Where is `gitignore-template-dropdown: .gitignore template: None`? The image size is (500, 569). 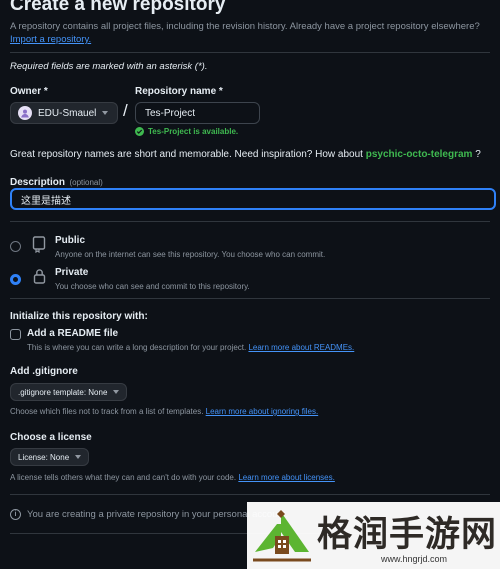
gitignore-template-dropdown: .gitignore template: None is located at coordinates (69, 392).